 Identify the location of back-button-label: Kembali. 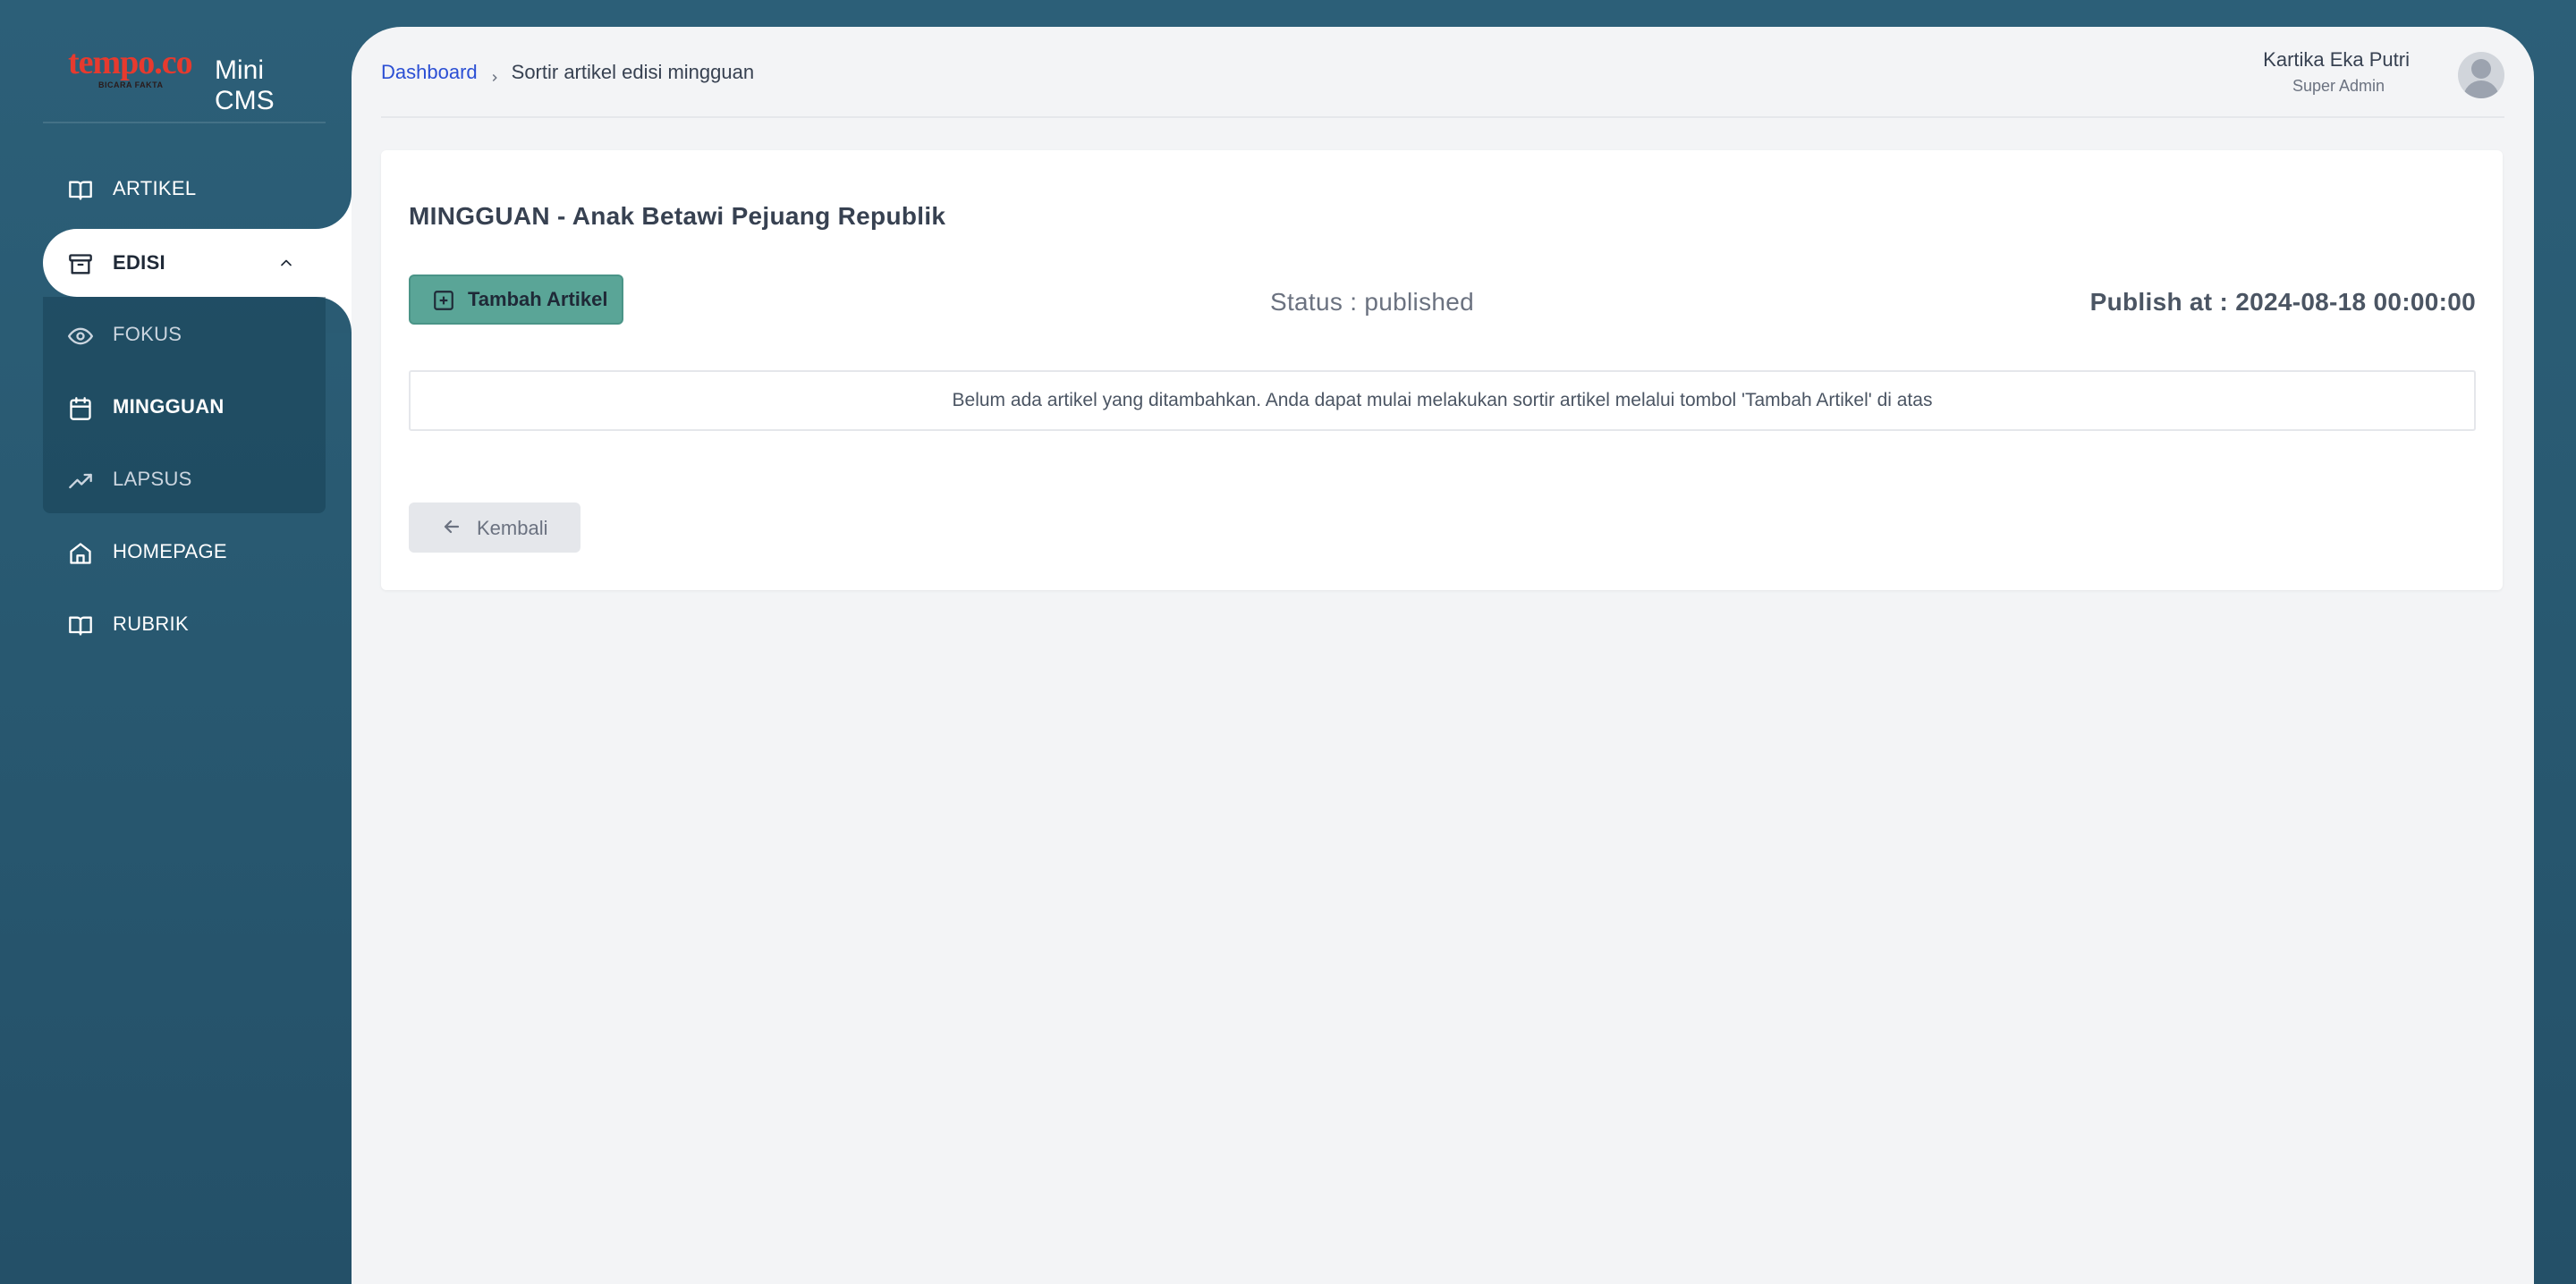
(512, 528).